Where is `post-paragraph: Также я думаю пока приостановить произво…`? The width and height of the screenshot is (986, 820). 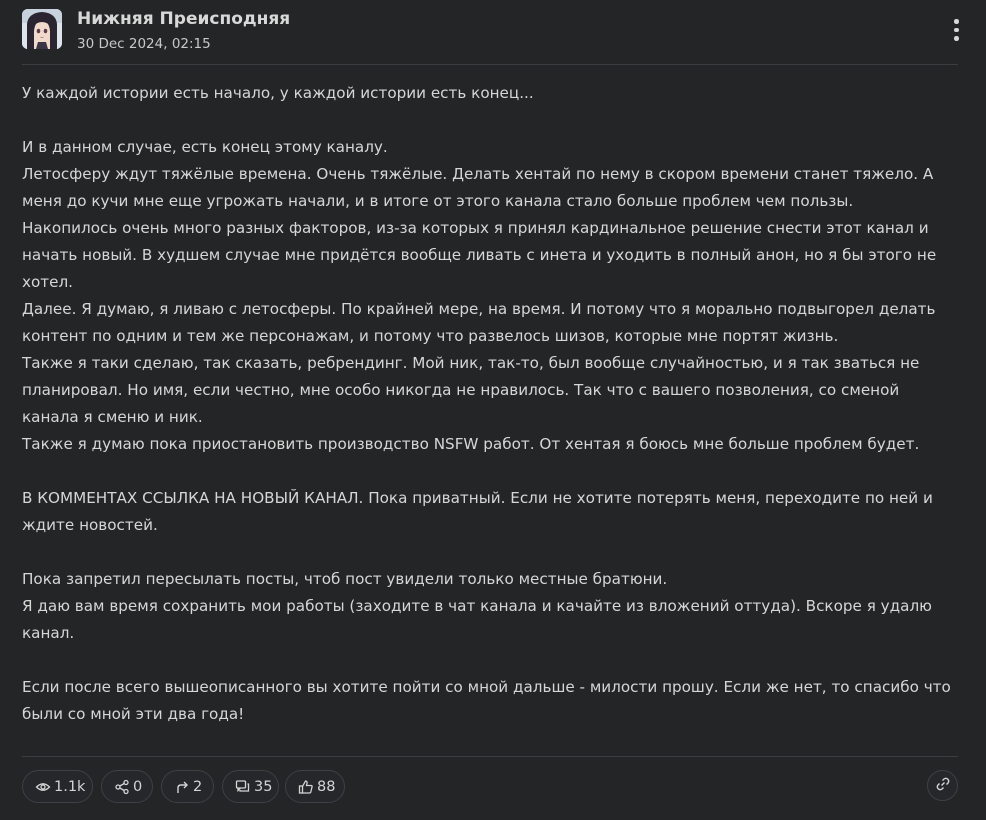 post-paragraph: Также я думаю пока приостановить произво… is located at coordinates (471, 444).